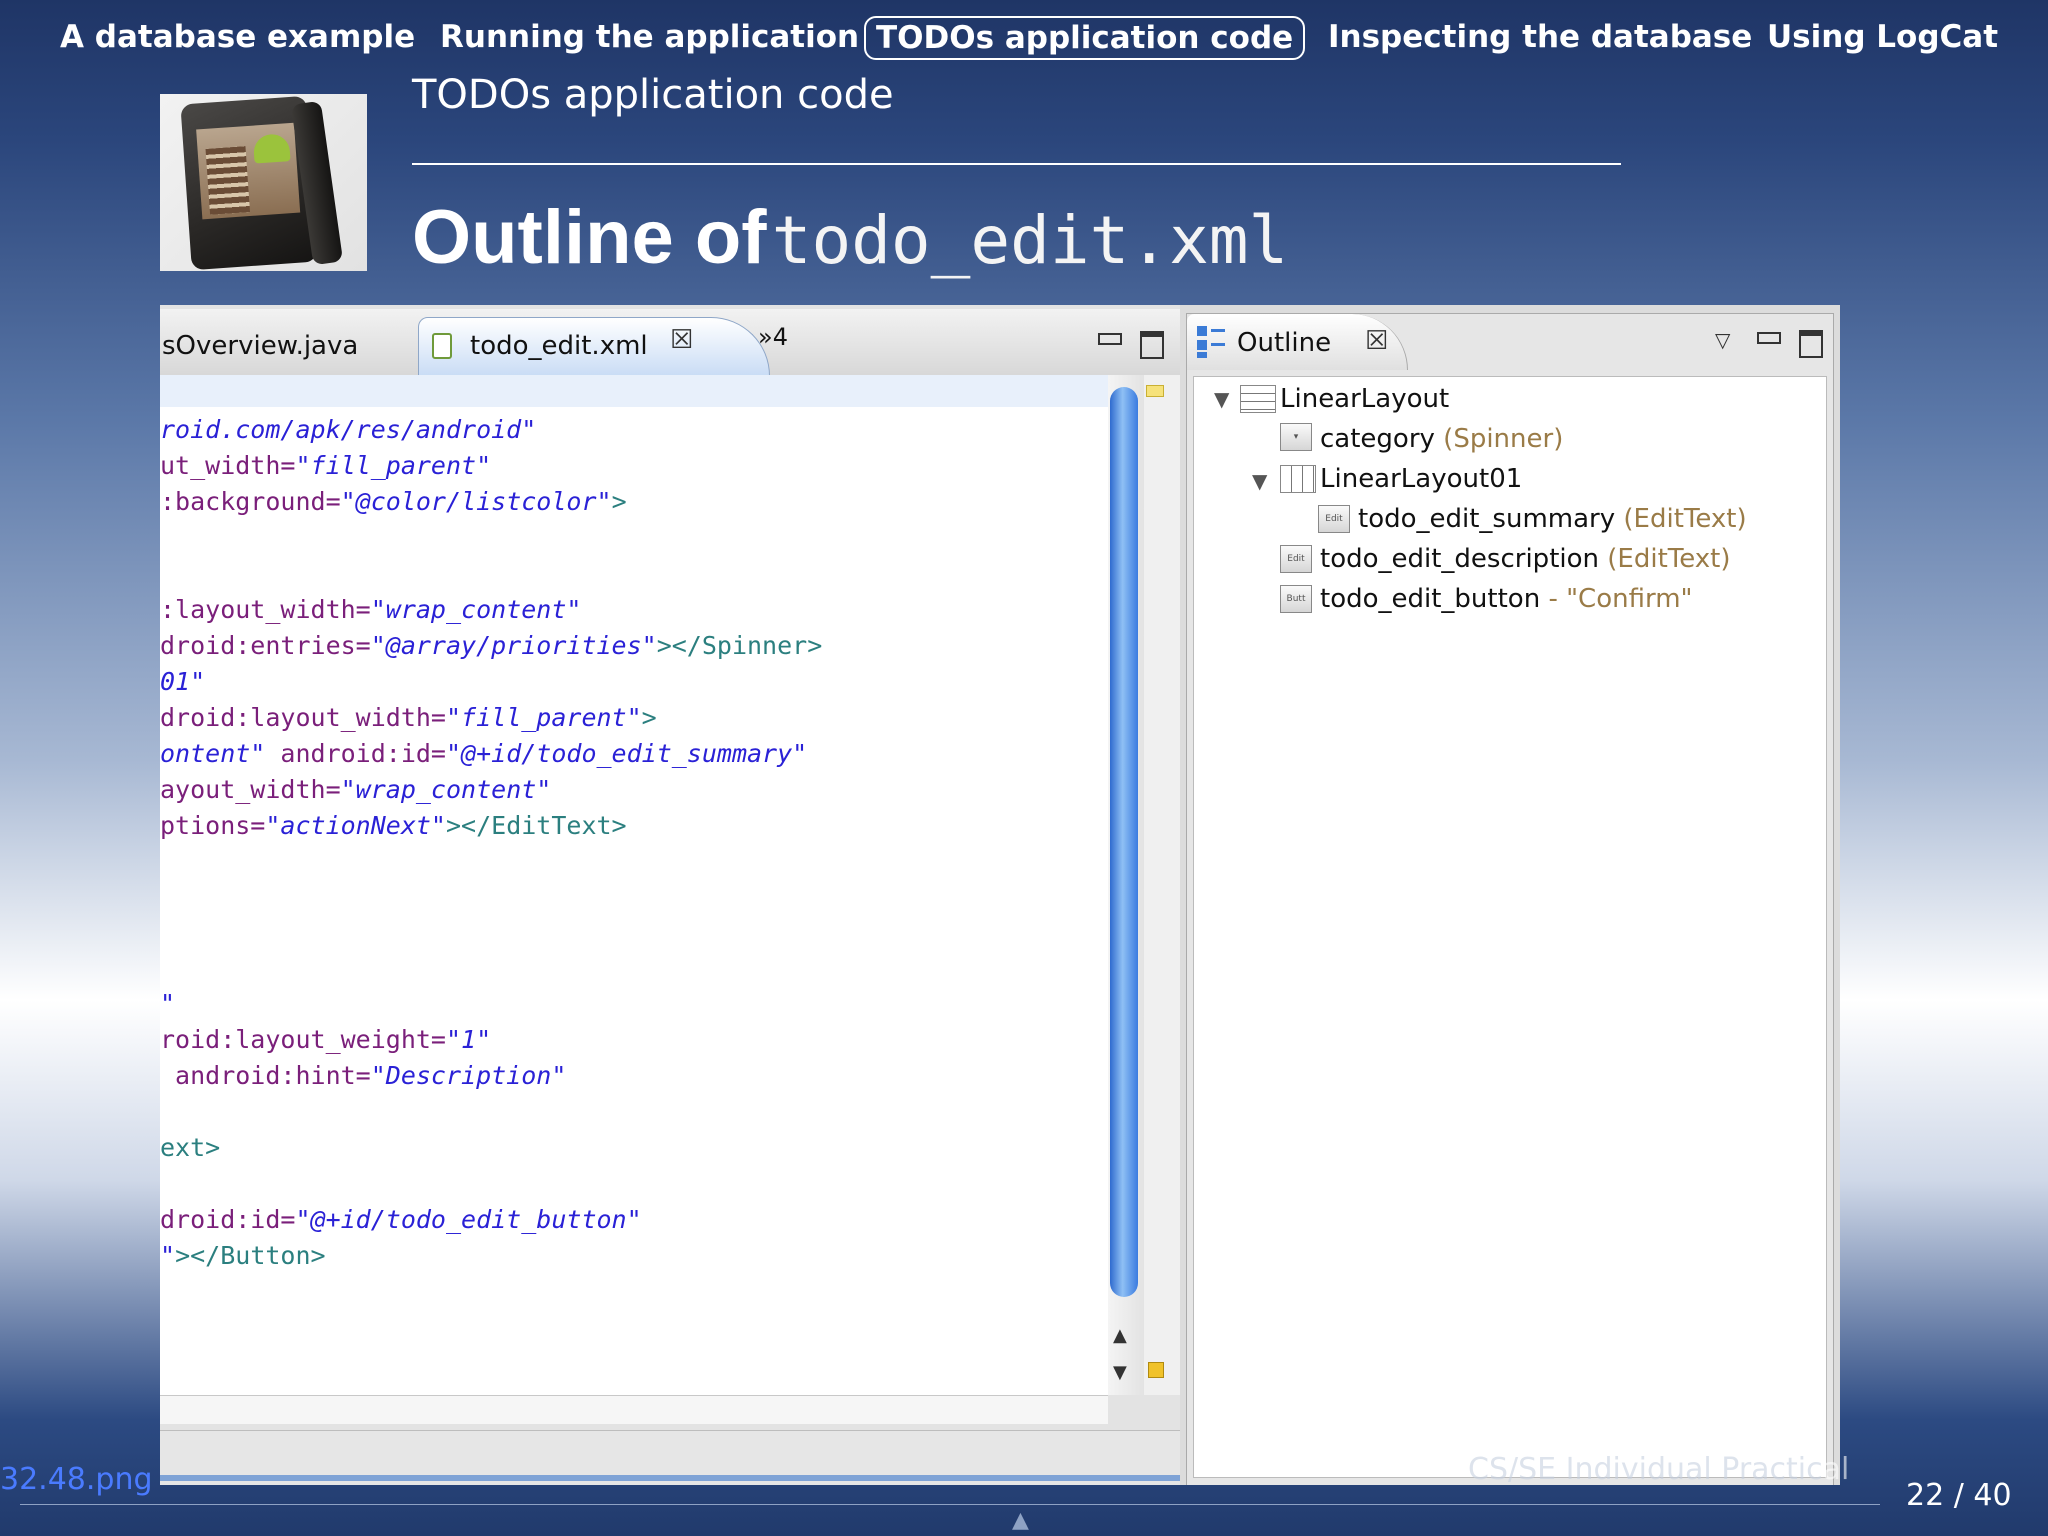  What do you see at coordinates (1258, 399) in the screenshot?
I see `linear-layout-vertical-icon` at bounding box center [1258, 399].